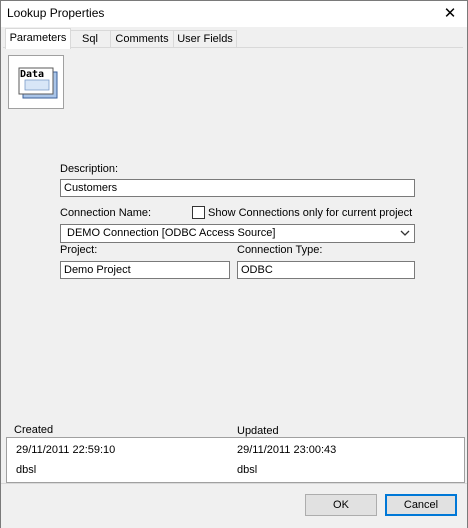  Describe the element at coordinates (280, 250) in the screenshot. I see `connection-type-label: Connection Type:` at that location.